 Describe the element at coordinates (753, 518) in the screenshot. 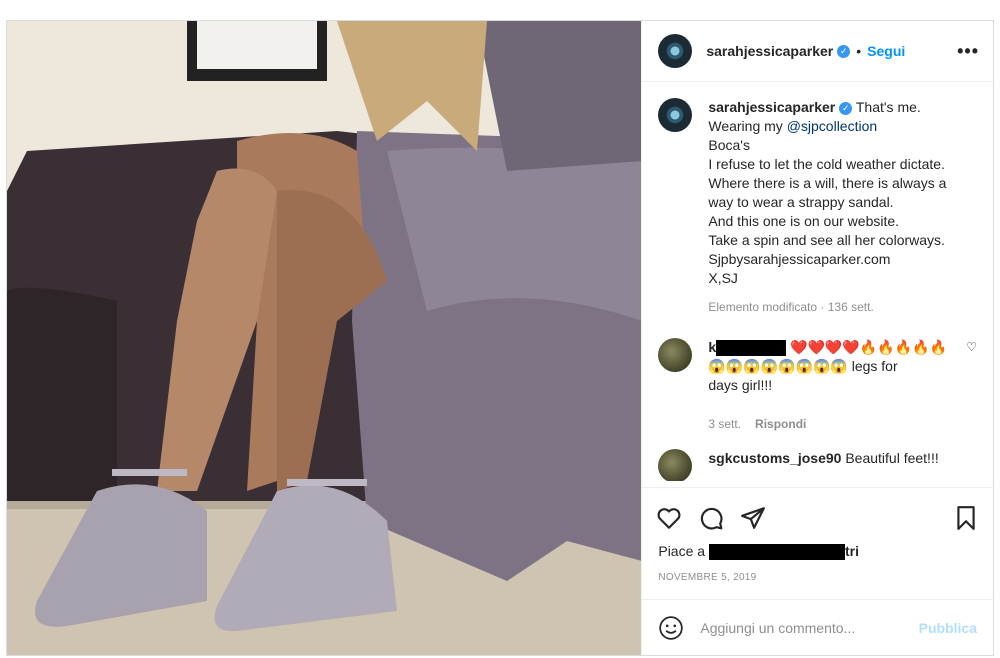

I see `share-icon` at that location.